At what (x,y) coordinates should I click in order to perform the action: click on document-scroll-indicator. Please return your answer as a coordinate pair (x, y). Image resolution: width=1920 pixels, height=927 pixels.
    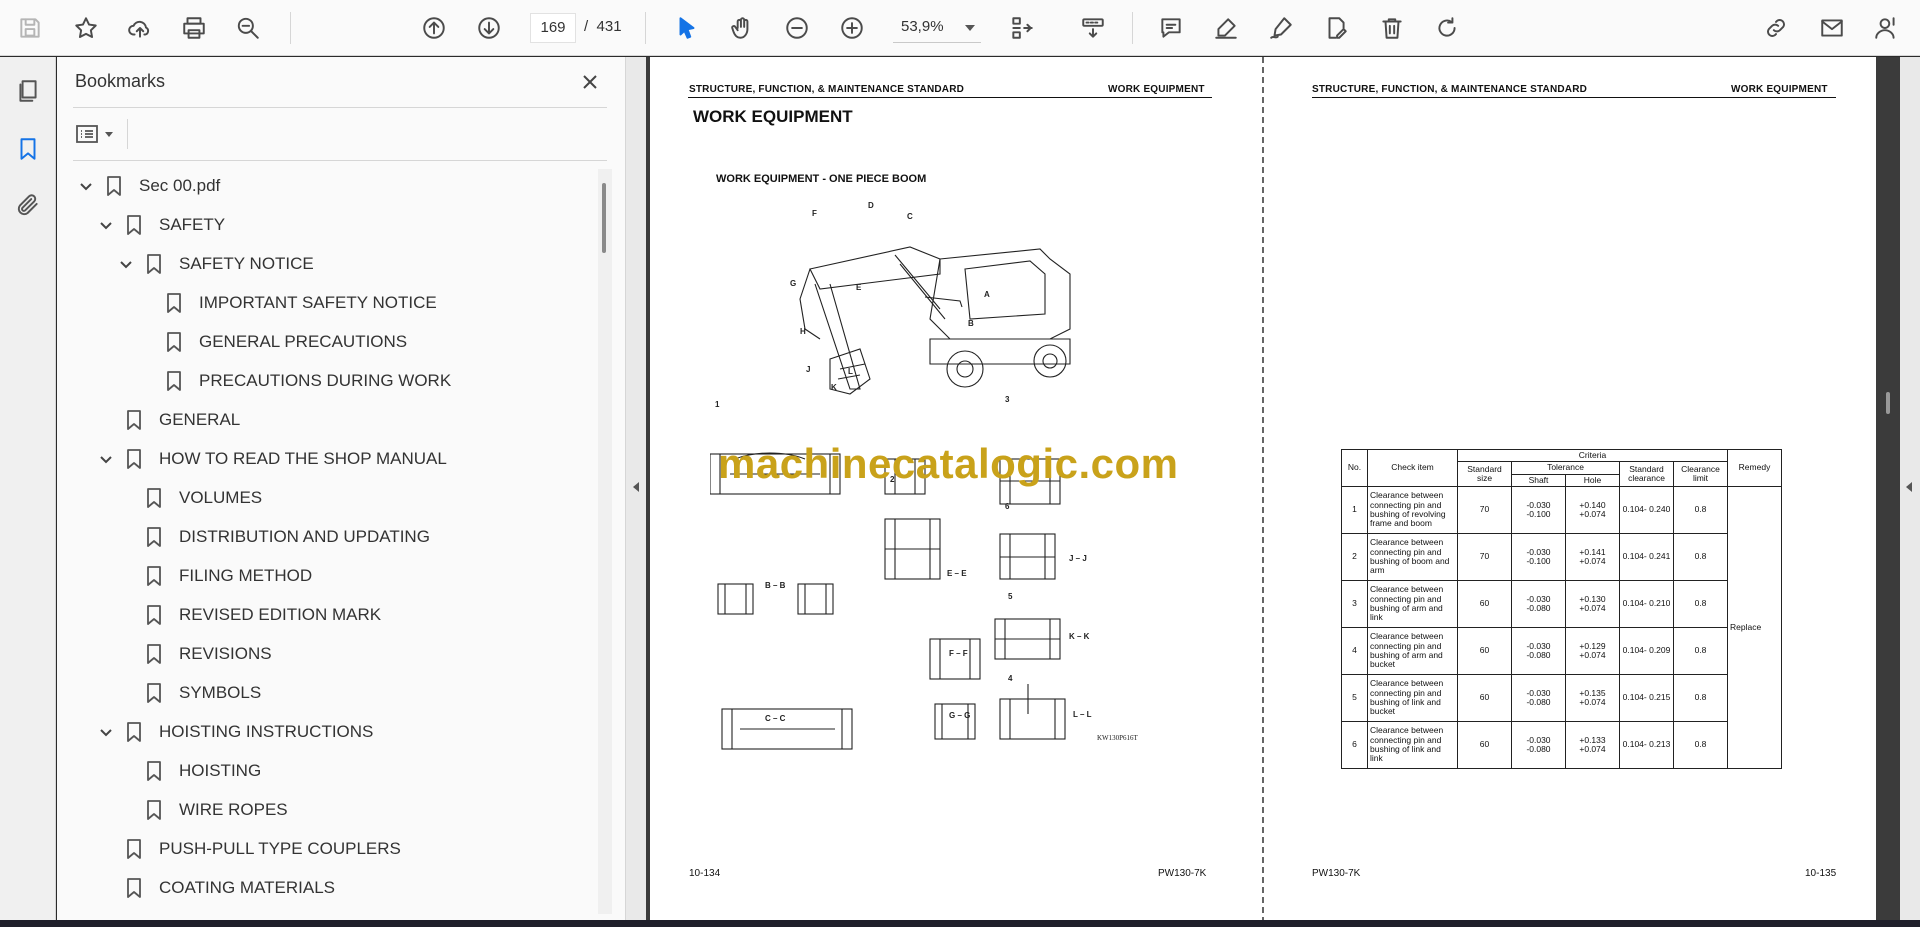
    Looking at the image, I should click on (1888, 403).